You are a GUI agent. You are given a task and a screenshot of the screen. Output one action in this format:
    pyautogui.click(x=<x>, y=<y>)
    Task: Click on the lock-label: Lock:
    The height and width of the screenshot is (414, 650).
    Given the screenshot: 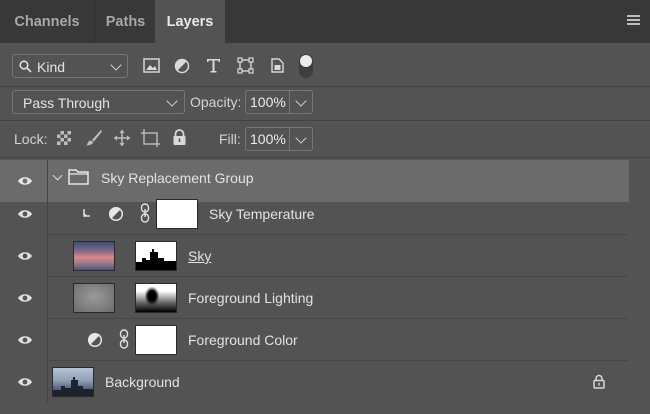 What is the action you would take?
    pyautogui.click(x=31, y=139)
    